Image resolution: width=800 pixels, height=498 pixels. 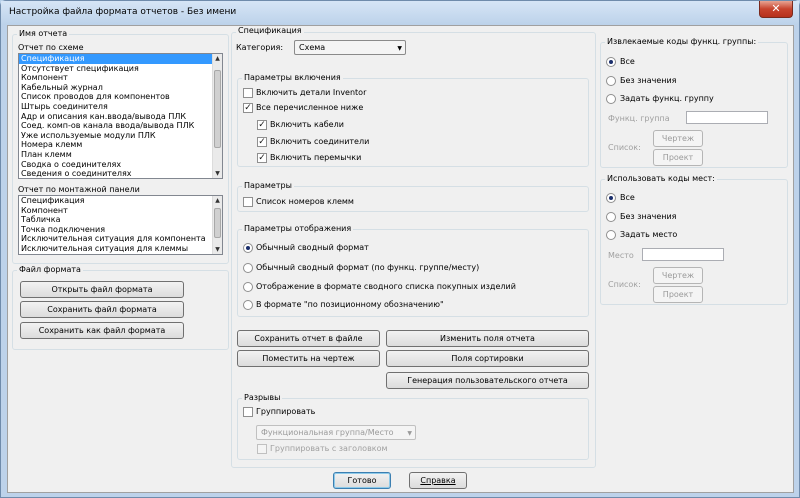 What do you see at coordinates (262, 125) in the screenshot?
I see `include-cables-checkbox: ✓` at bounding box center [262, 125].